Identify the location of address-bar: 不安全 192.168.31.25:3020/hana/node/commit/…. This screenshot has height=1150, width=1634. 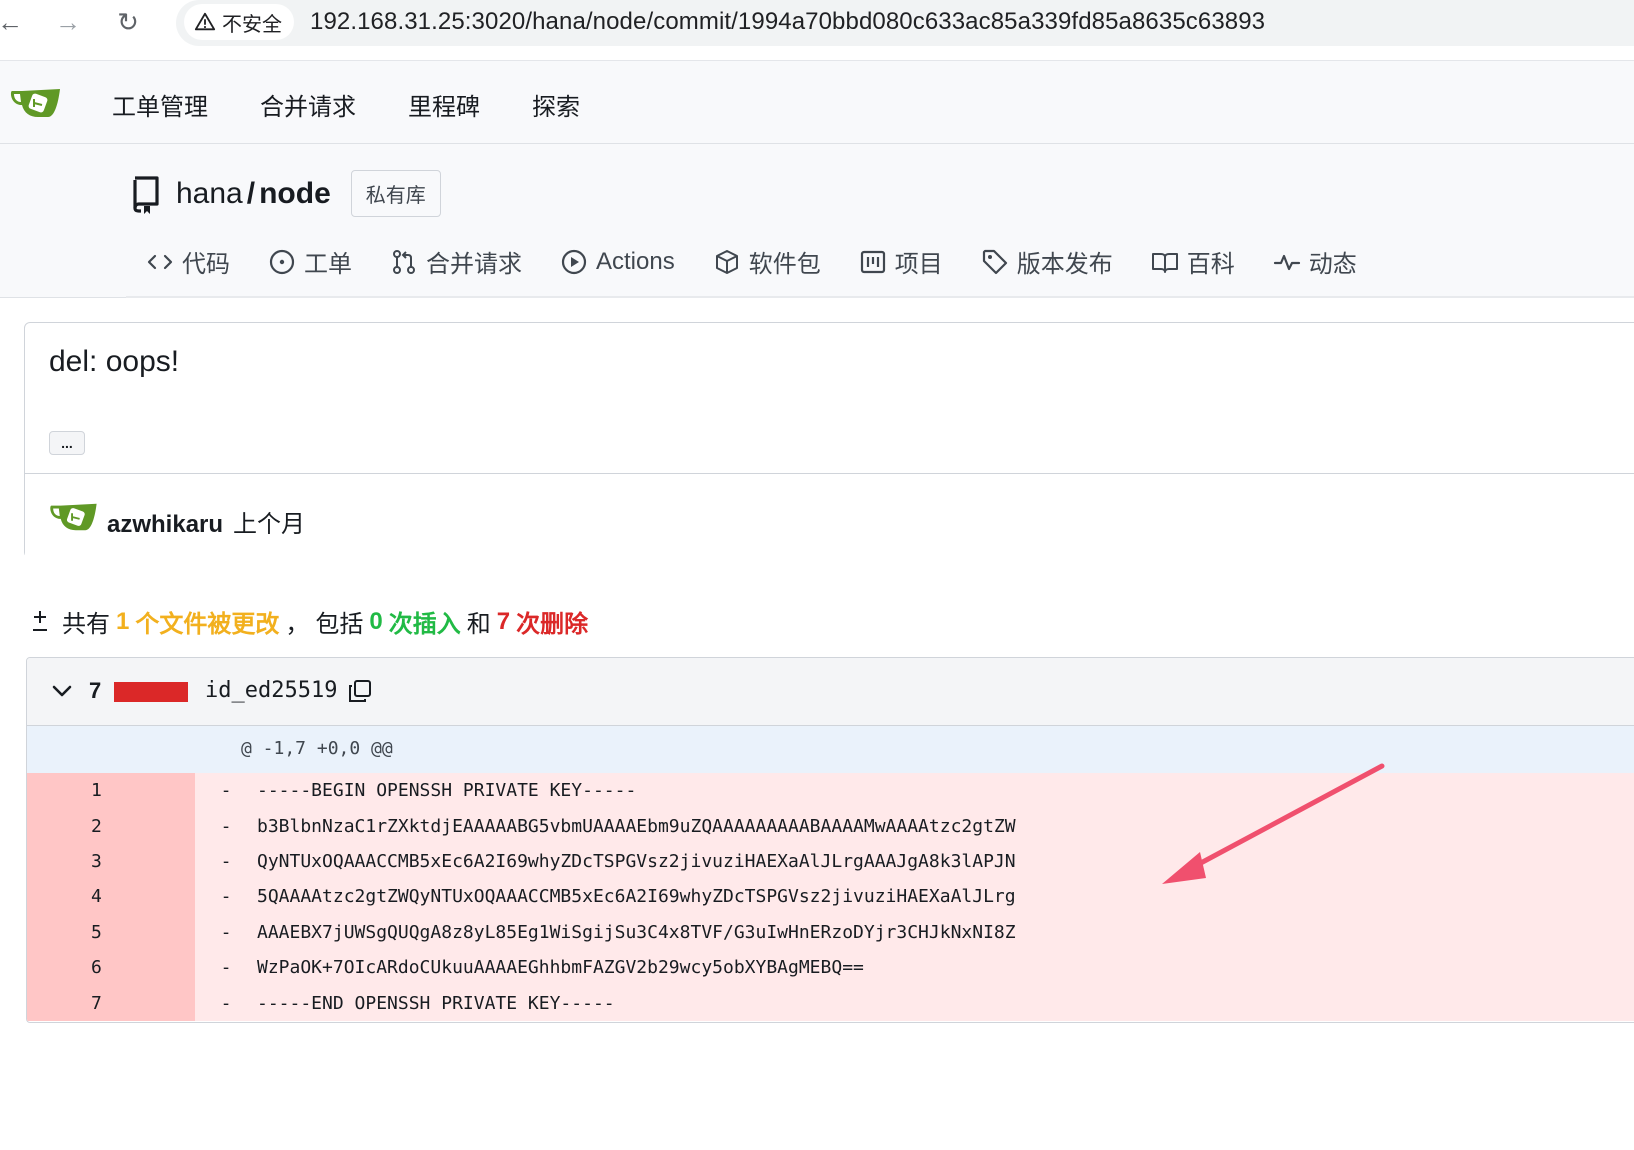
(905, 23).